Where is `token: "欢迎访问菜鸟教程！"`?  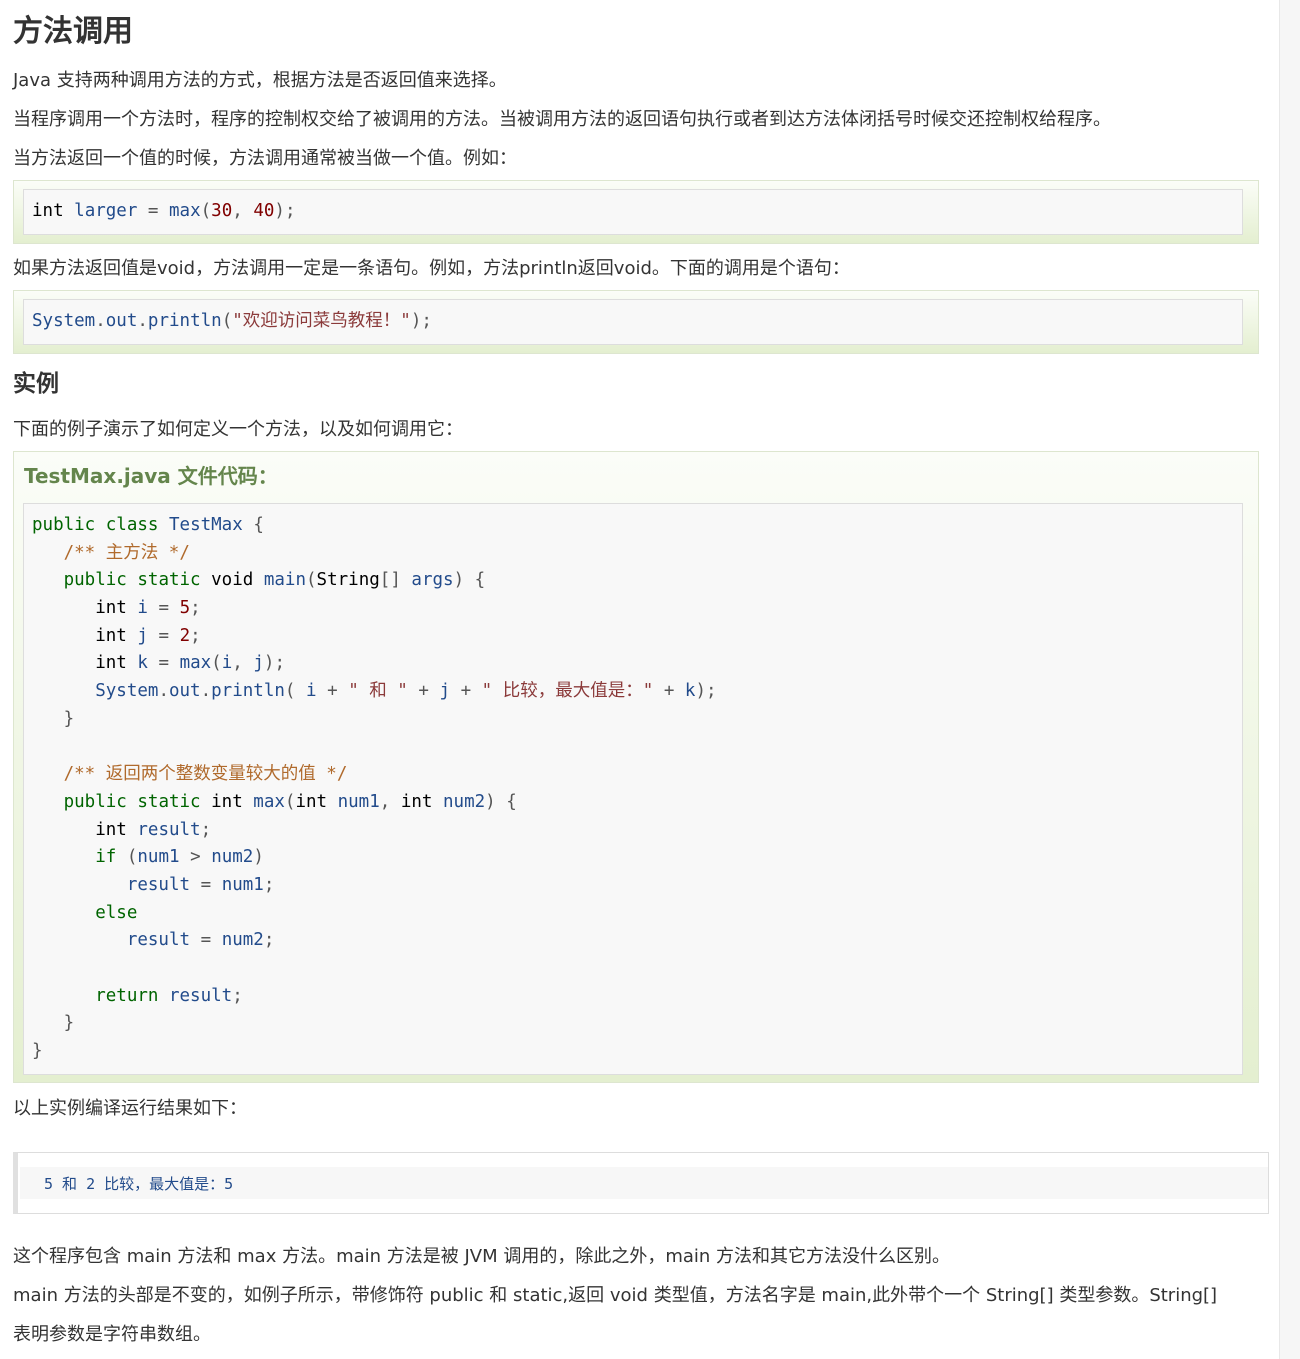
token: "欢迎访问菜鸟教程！" is located at coordinates (321, 321).